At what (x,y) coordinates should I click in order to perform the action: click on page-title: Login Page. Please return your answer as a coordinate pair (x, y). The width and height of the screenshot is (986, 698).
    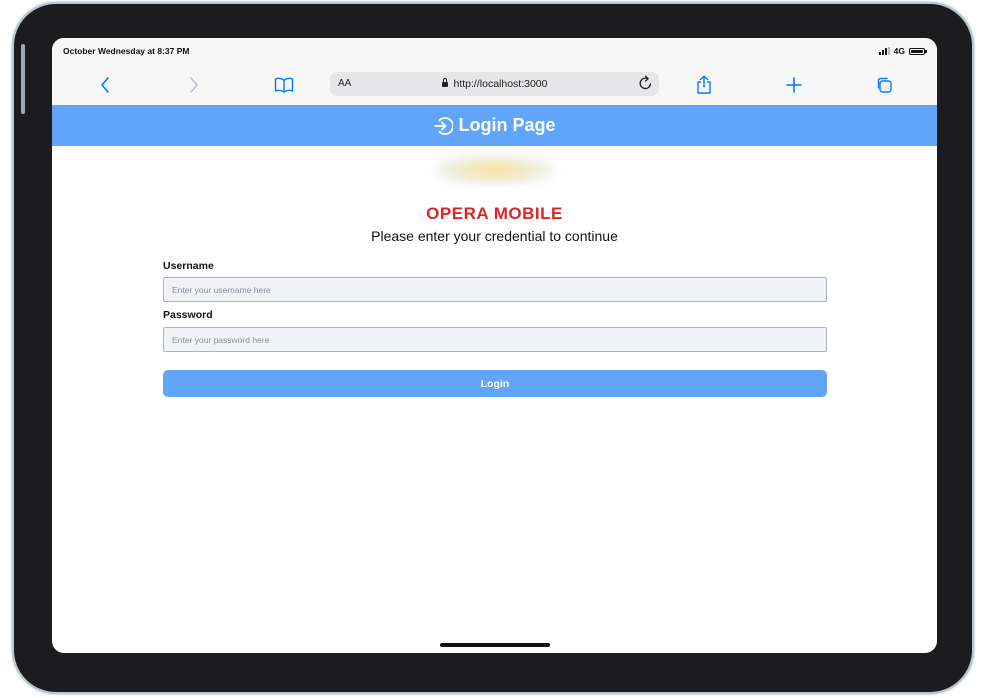
    Looking at the image, I should click on (507, 125).